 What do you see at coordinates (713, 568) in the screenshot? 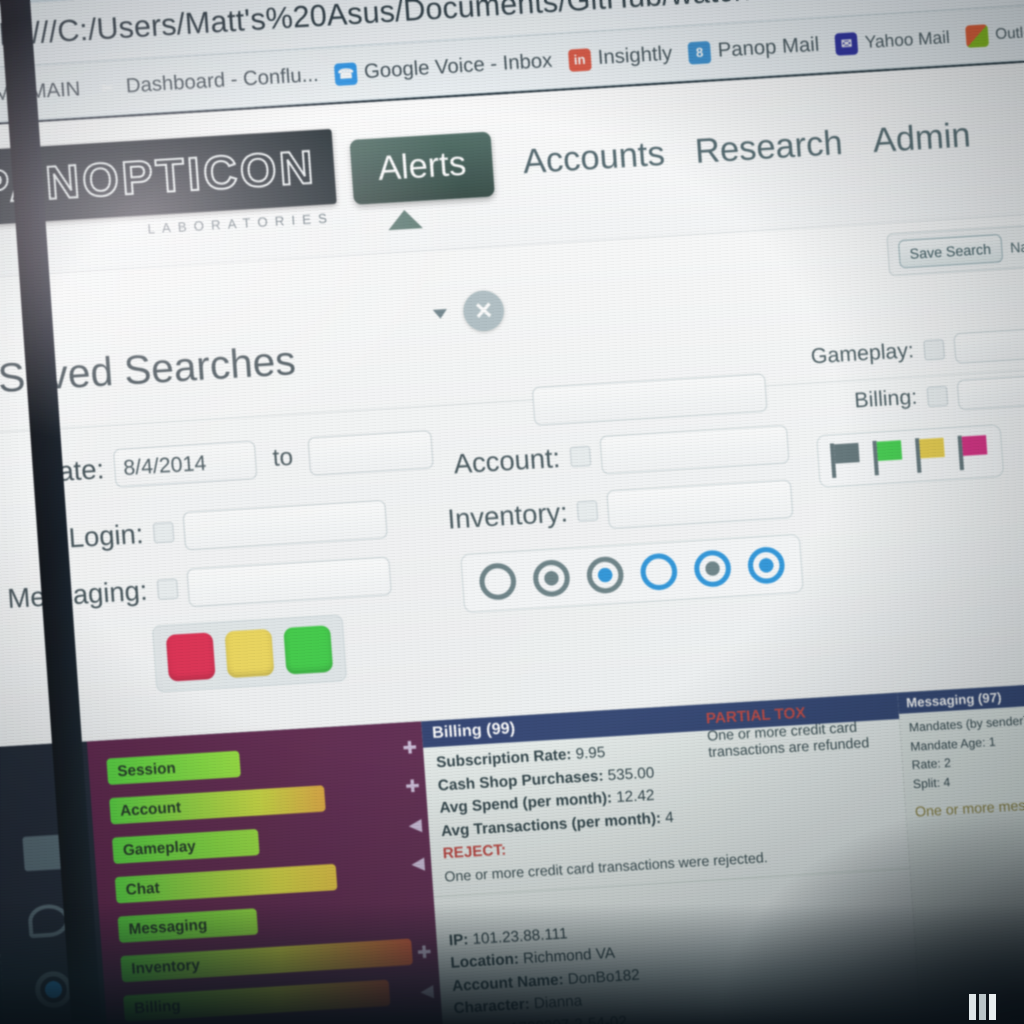
I see `radio-blue-ring-gray-dot` at bounding box center [713, 568].